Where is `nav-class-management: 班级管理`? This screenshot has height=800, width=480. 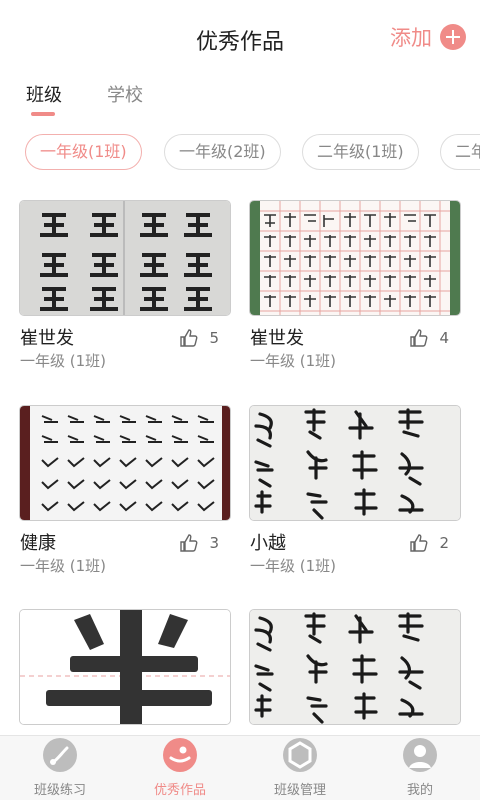
nav-class-management: 班级管理 is located at coordinates (300, 768).